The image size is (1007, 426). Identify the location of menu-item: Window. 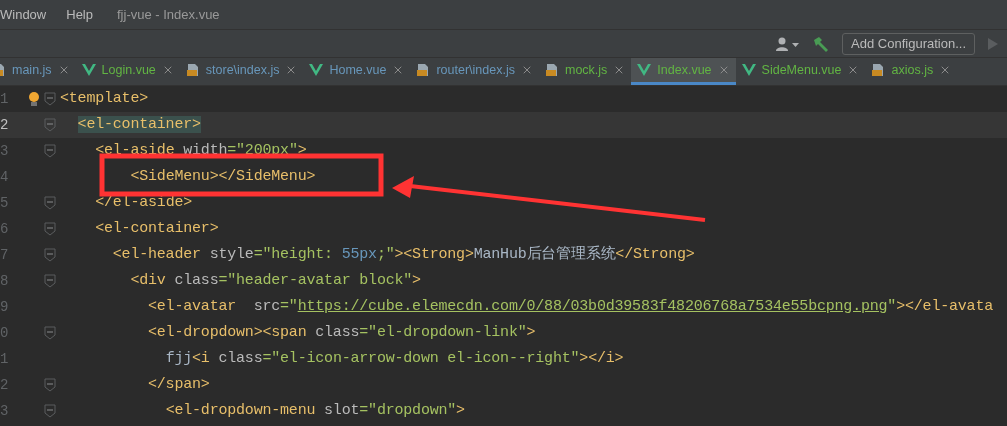
(31, 14).